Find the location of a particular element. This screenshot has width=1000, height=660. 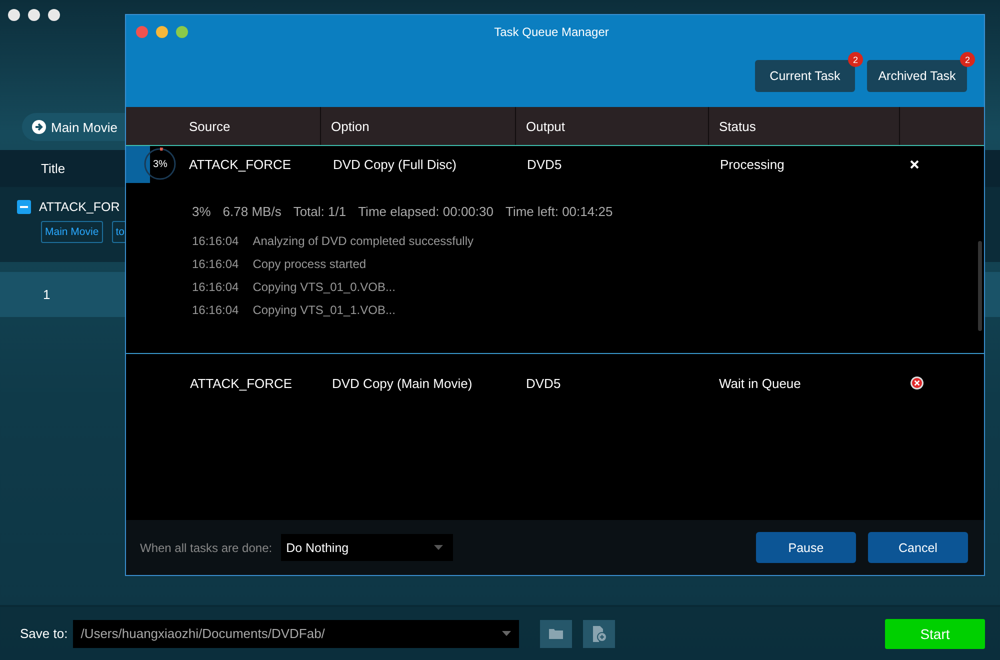

remove-icon is located at coordinates (917, 383).